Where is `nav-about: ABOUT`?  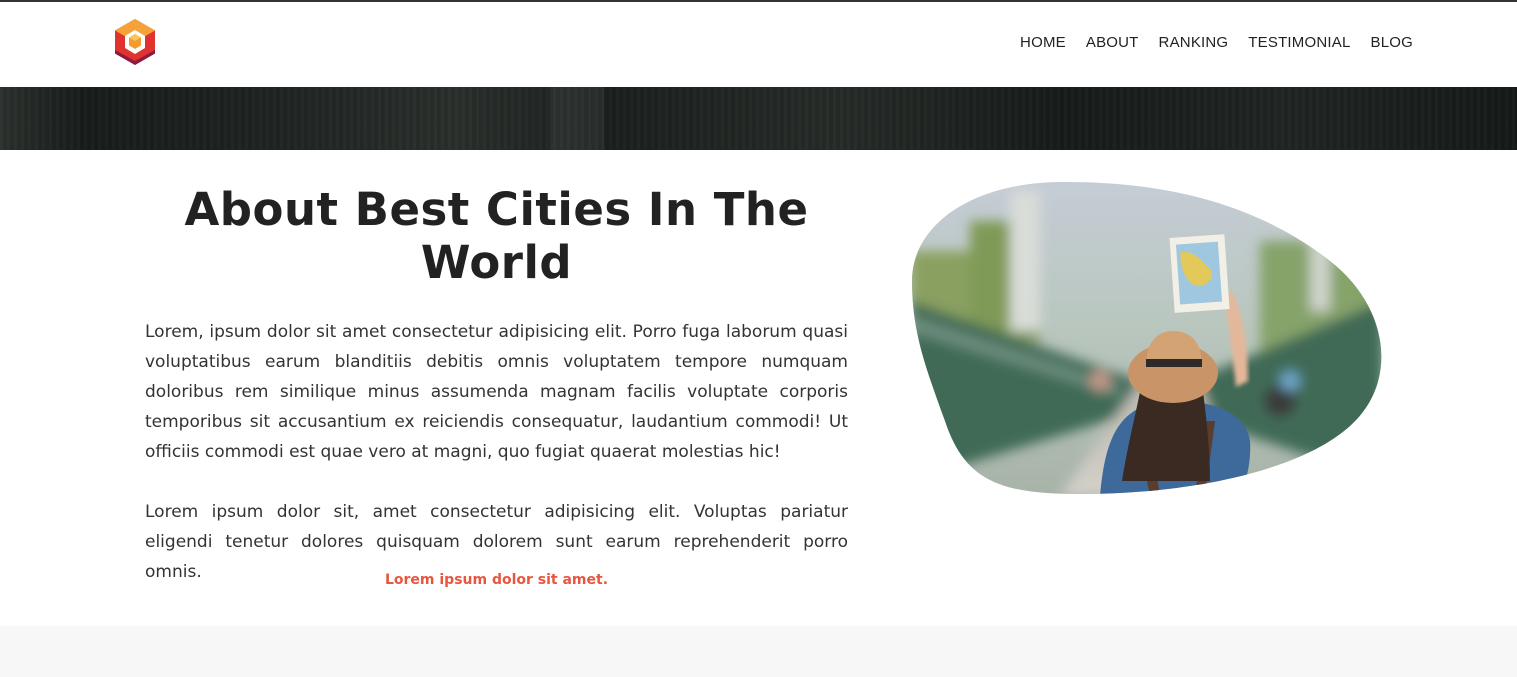
nav-about: ABOUT is located at coordinates (1112, 42).